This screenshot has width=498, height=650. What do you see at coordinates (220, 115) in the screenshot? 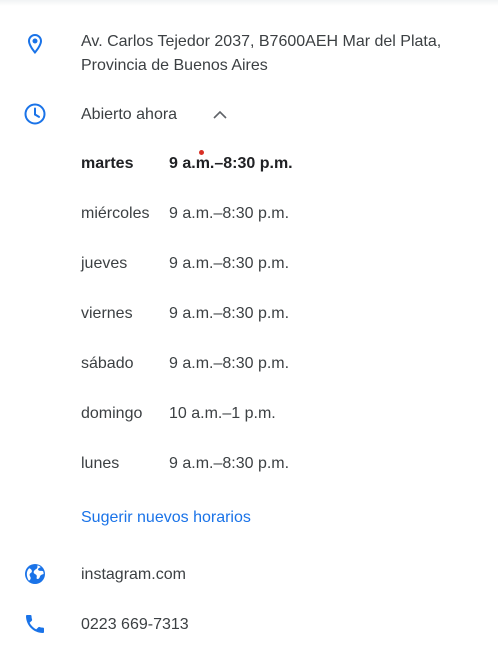
I see `chevron-up-icon` at bounding box center [220, 115].